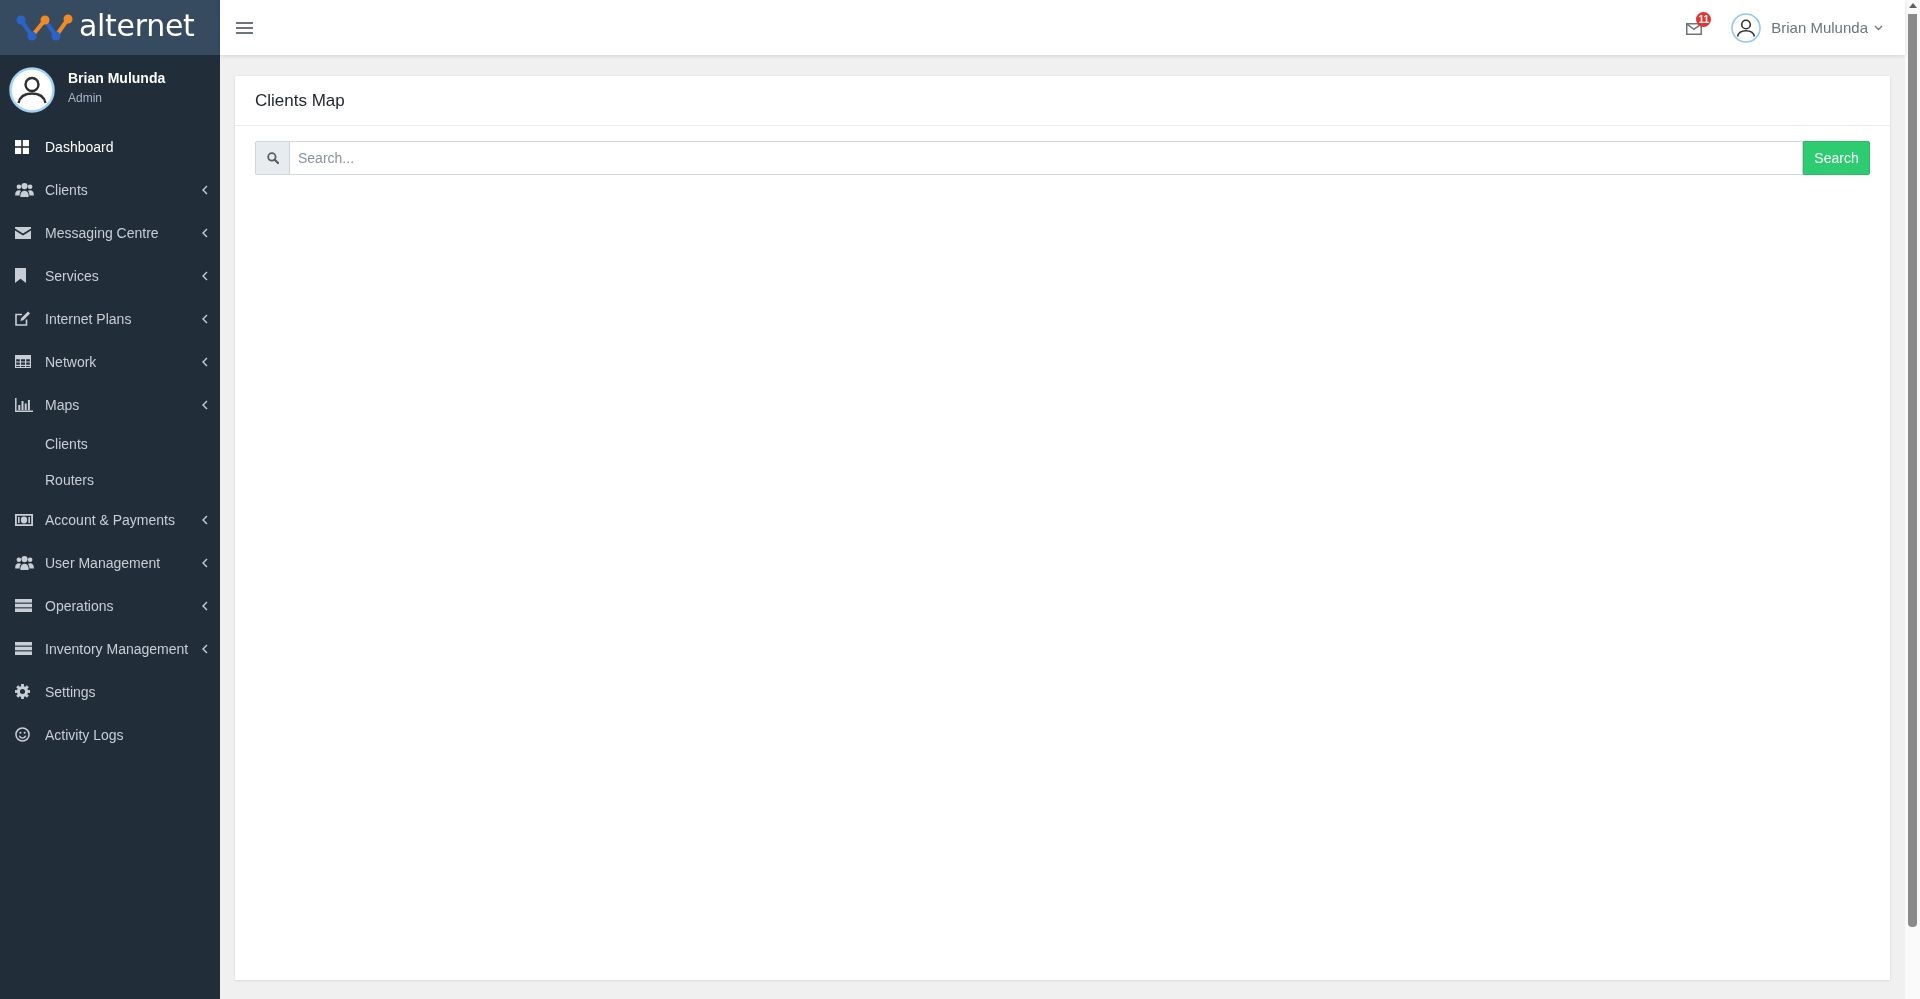 This screenshot has width=1920, height=999. What do you see at coordinates (22, 146) in the screenshot?
I see `grid-icon` at bounding box center [22, 146].